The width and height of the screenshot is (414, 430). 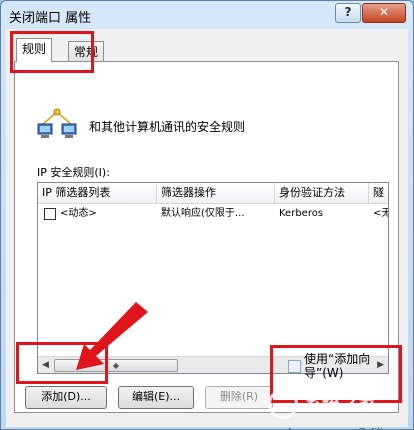 What do you see at coordinates (112, 336) in the screenshot?
I see `red-arrow-icon` at bounding box center [112, 336].